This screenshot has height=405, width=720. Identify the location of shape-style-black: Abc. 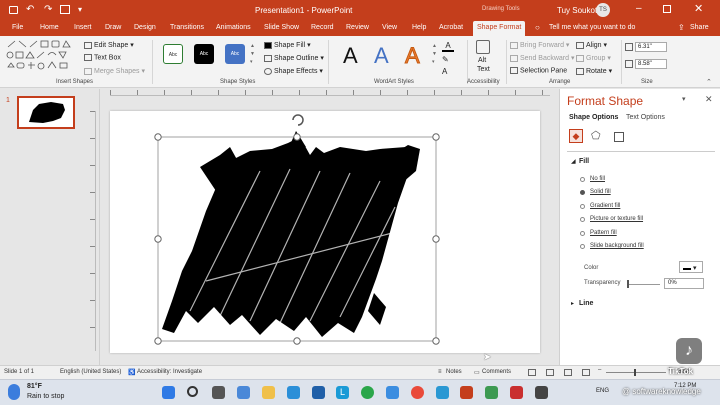
(204, 54).